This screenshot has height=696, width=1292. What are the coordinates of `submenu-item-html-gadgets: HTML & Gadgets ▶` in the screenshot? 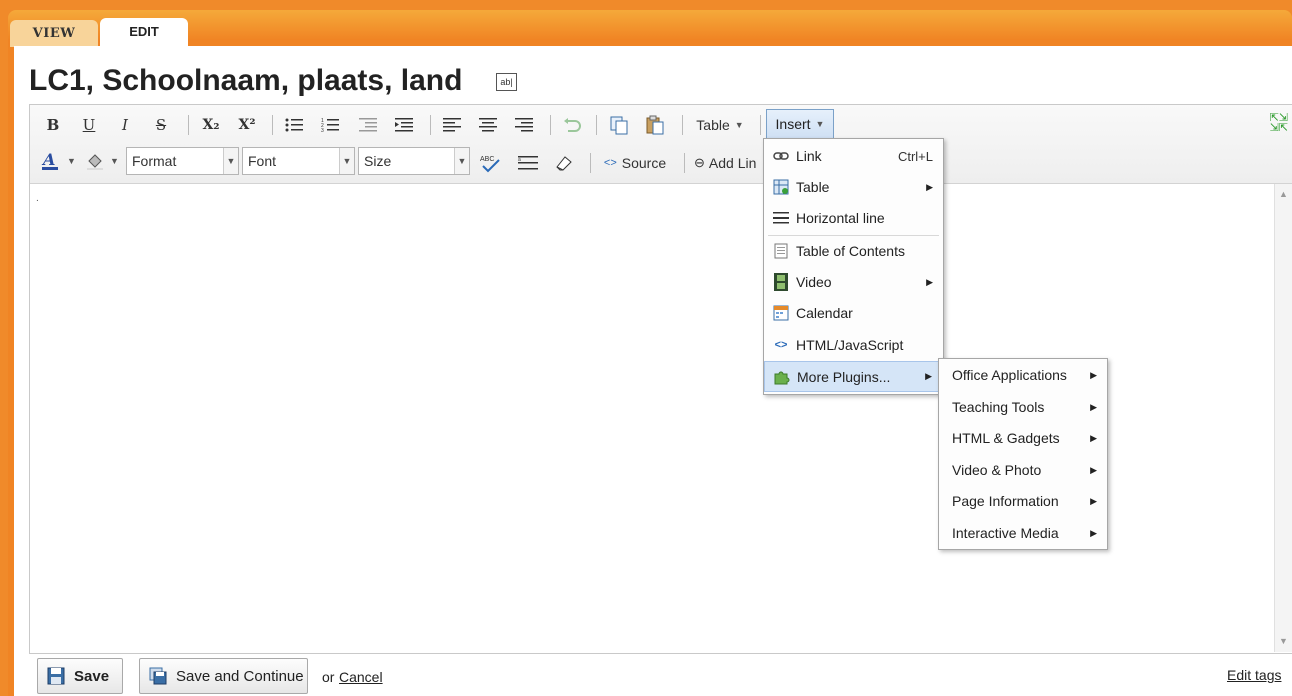 It's located at (1023, 438).